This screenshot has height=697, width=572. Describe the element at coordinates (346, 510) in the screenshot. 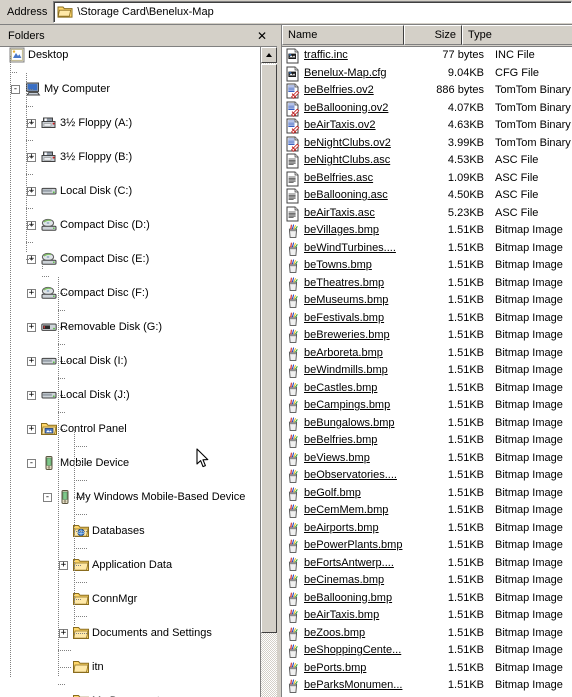

I see `file-name: beCemMem.bmp` at that location.